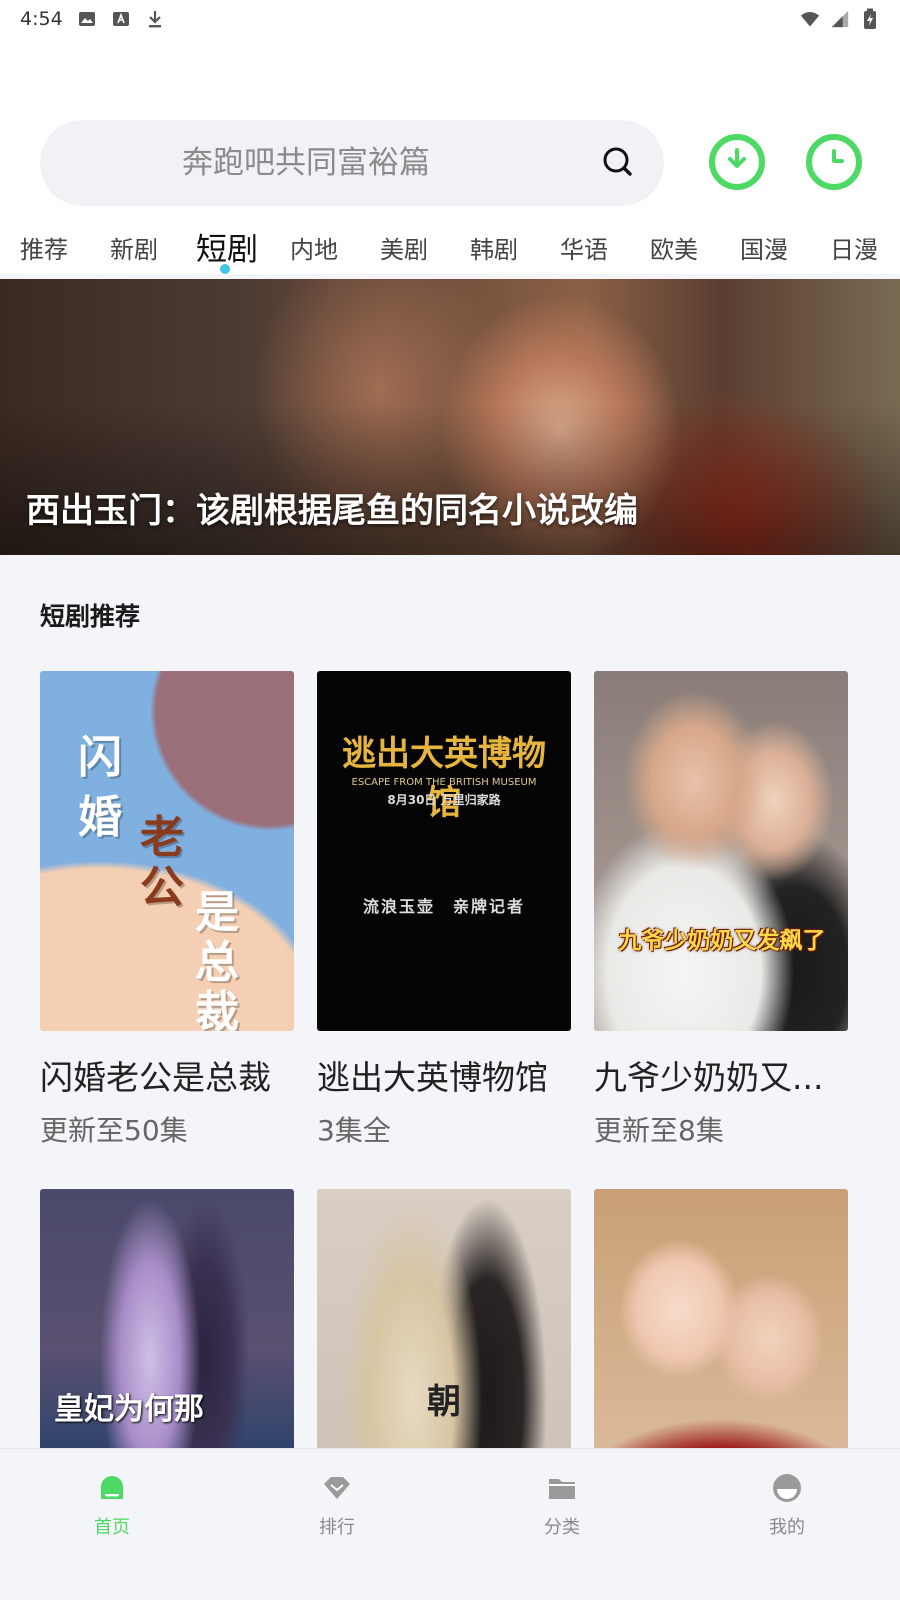  Describe the element at coordinates (659, 1130) in the screenshot. I see `drama-episodes: 更新至8集` at that location.